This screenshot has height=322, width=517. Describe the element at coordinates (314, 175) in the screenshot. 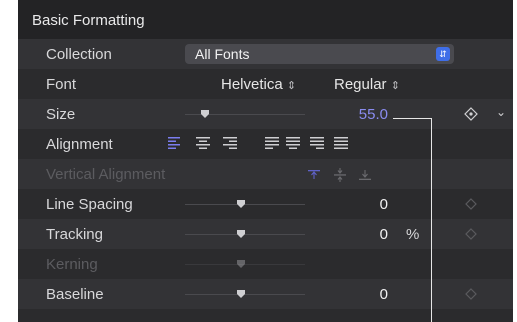

I see `align-top-icon` at that location.